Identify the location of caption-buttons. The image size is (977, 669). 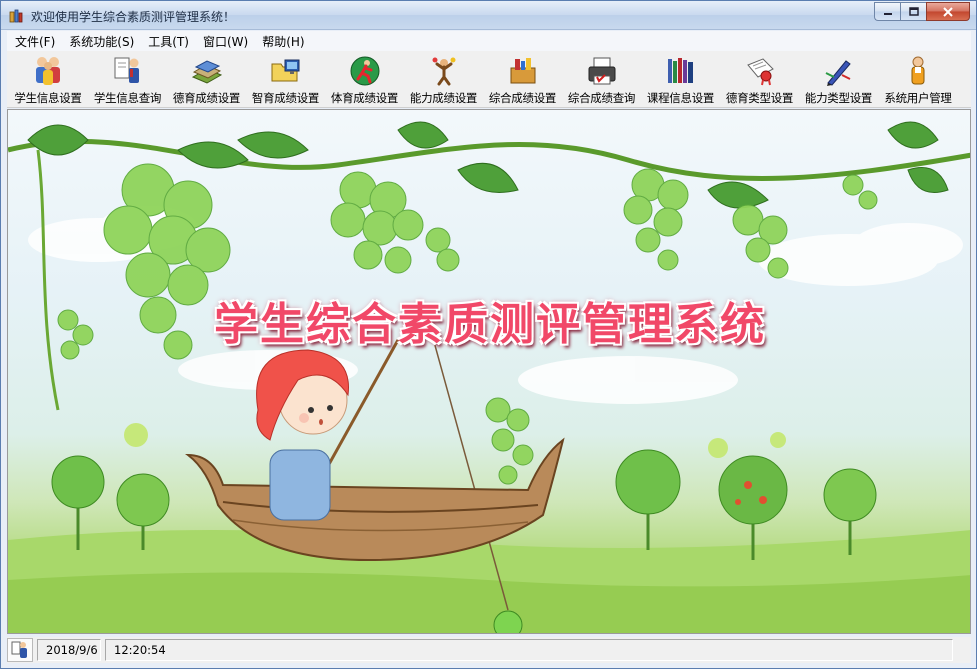
(922, 11).